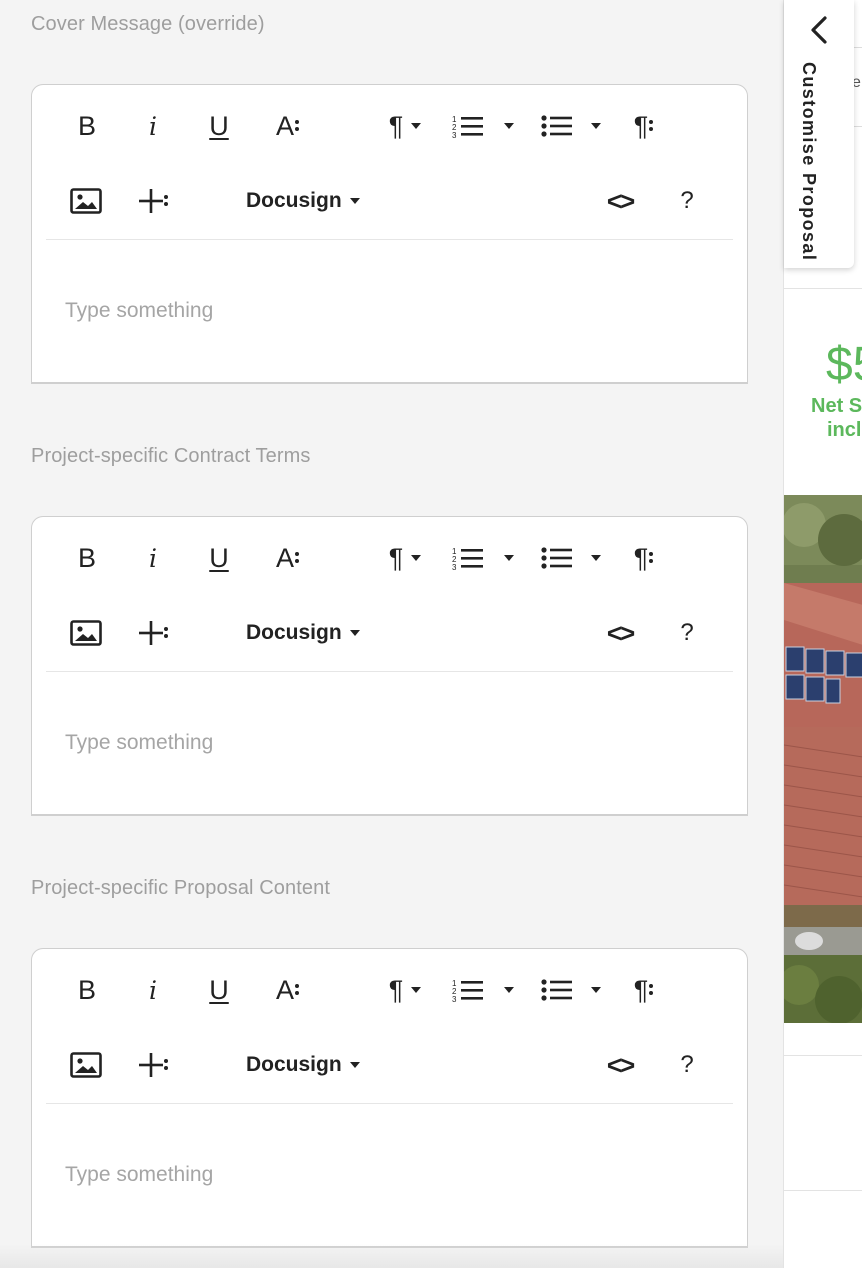 The height and width of the screenshot is (1269, 862). I want to click on section-label-contract-terms: Project-specific Contract Terms, so click(171, 456).